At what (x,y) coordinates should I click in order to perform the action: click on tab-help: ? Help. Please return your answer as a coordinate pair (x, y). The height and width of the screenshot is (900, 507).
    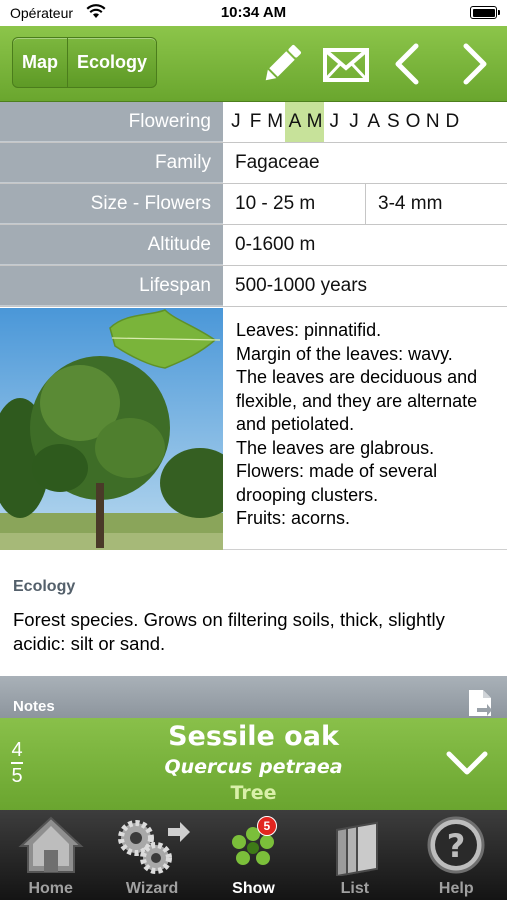
    Looking at the image, I should click on (456, 855).